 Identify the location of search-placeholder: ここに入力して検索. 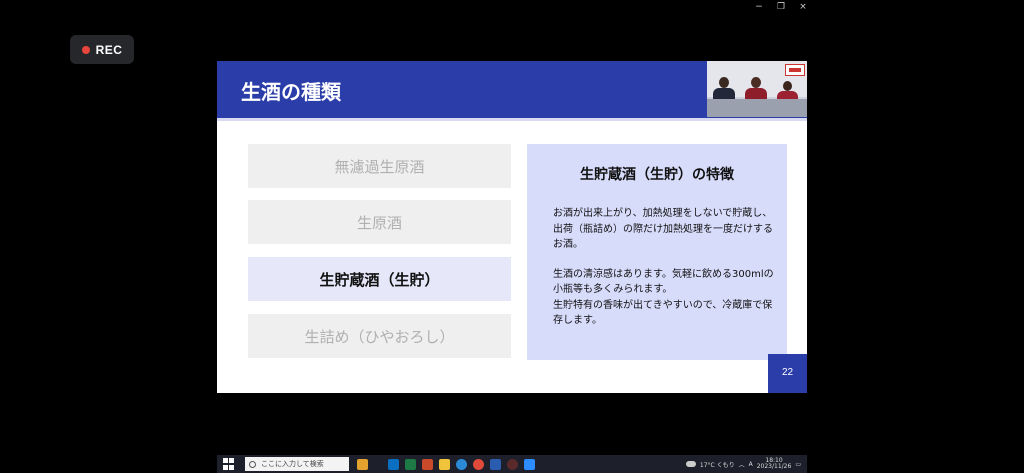
(292, 464).